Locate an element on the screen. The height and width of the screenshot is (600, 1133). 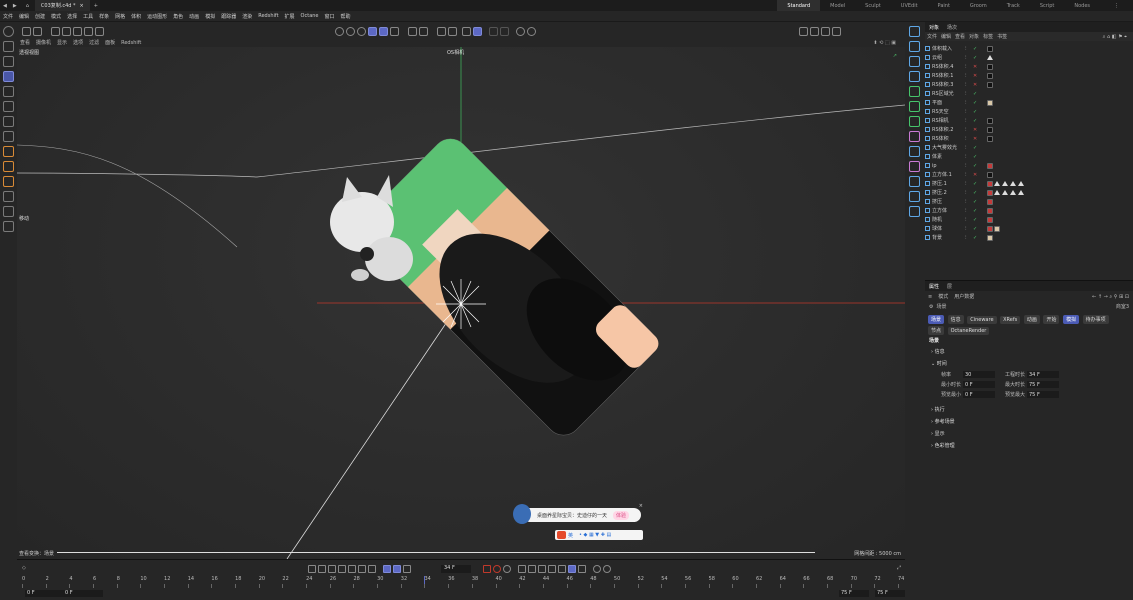
render-grid-icon is located at coordinates (477, 31).